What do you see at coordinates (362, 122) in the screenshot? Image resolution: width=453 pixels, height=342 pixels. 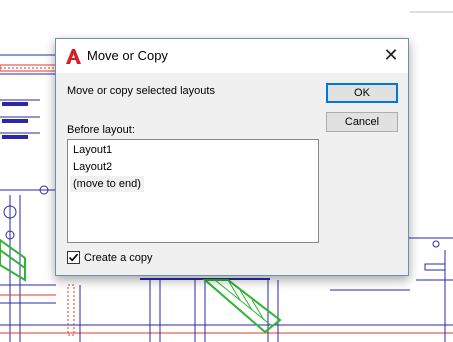 I see `cancel-button: Cancel` at bounding box center [362, 122].